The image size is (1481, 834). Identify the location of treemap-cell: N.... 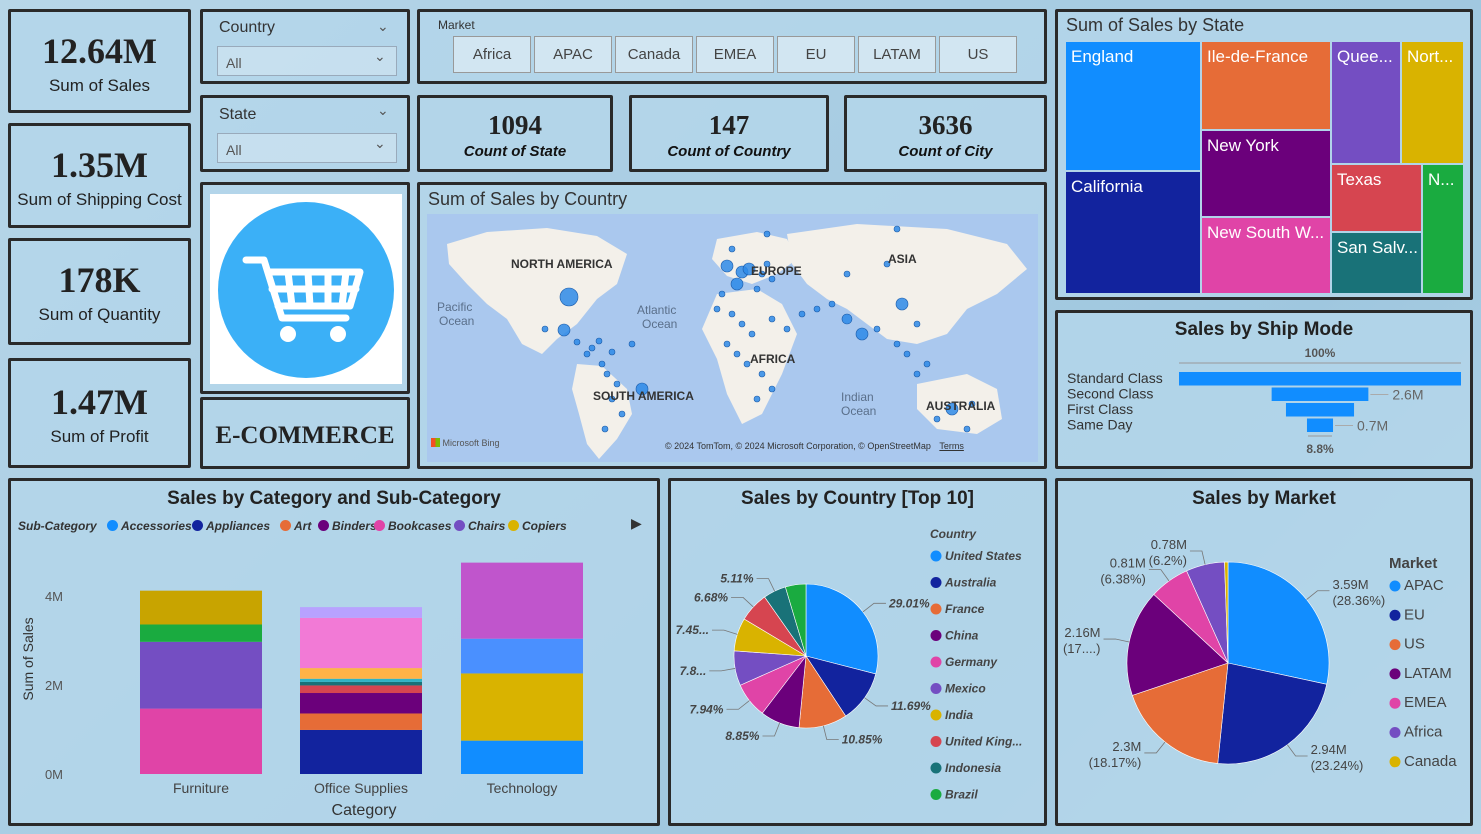
(1443, 229).